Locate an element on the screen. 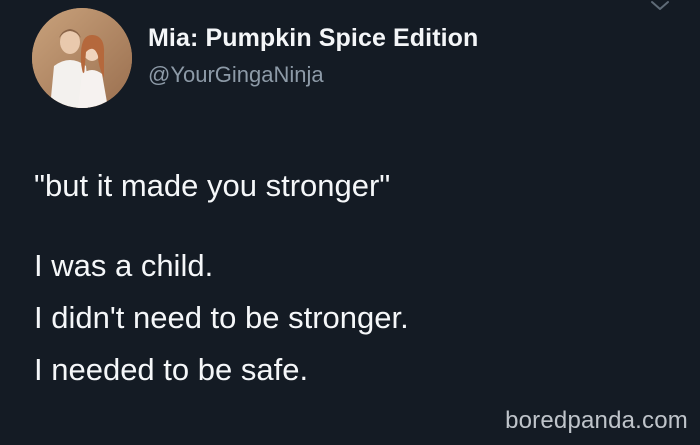 The image size is (700, 445). tweet-quote: "but it made you stronger" is located at coordinates (212, 185).